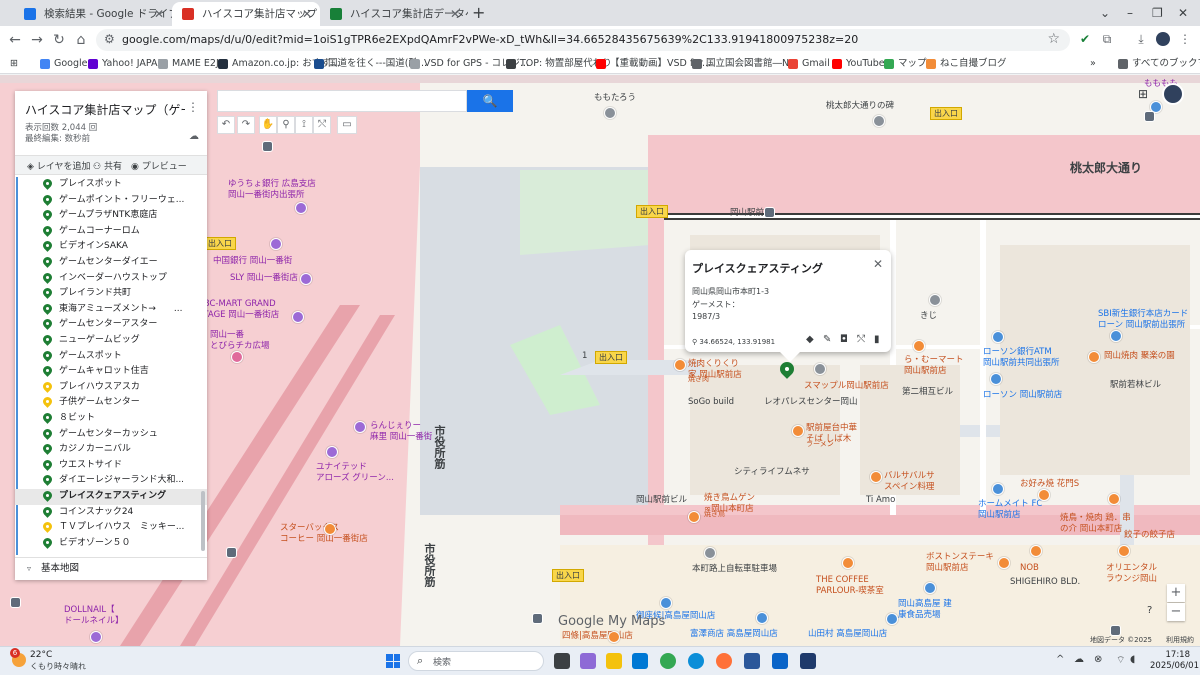 The width and height of the screenshot is (1200, 675). I want to click on maximize-button: ❐, so click(1157, 13).